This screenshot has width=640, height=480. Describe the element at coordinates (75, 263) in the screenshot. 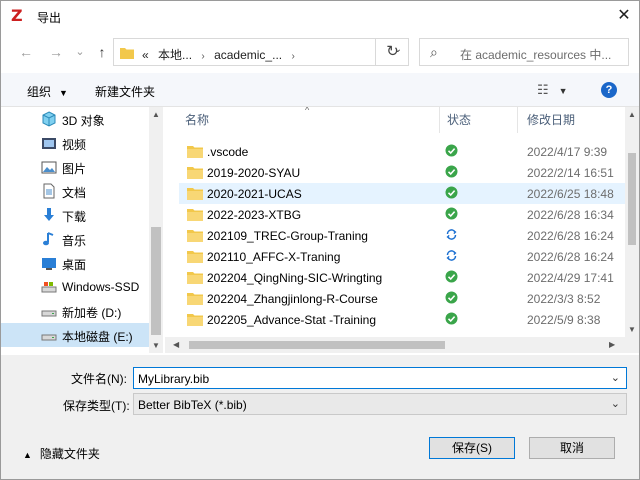

I see `sidebar-item-desktop: 桌面` at that location.